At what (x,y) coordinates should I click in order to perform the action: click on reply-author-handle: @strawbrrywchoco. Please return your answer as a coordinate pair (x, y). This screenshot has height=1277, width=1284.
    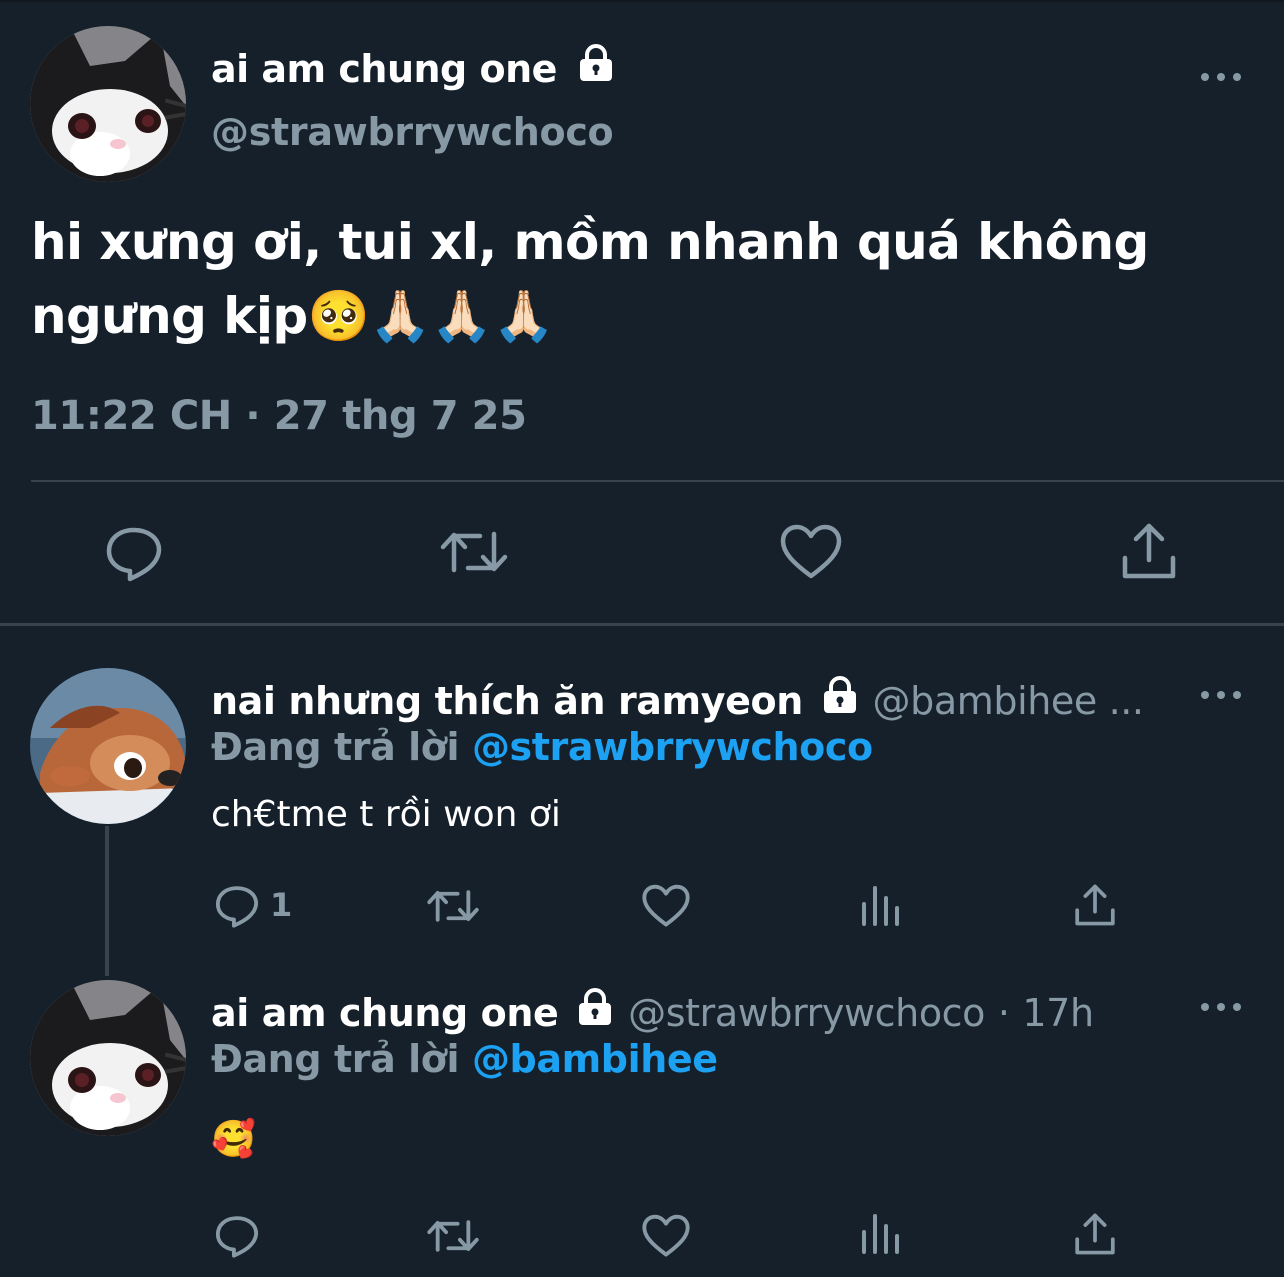
    Looking at the image, I should click on (806, 1013).